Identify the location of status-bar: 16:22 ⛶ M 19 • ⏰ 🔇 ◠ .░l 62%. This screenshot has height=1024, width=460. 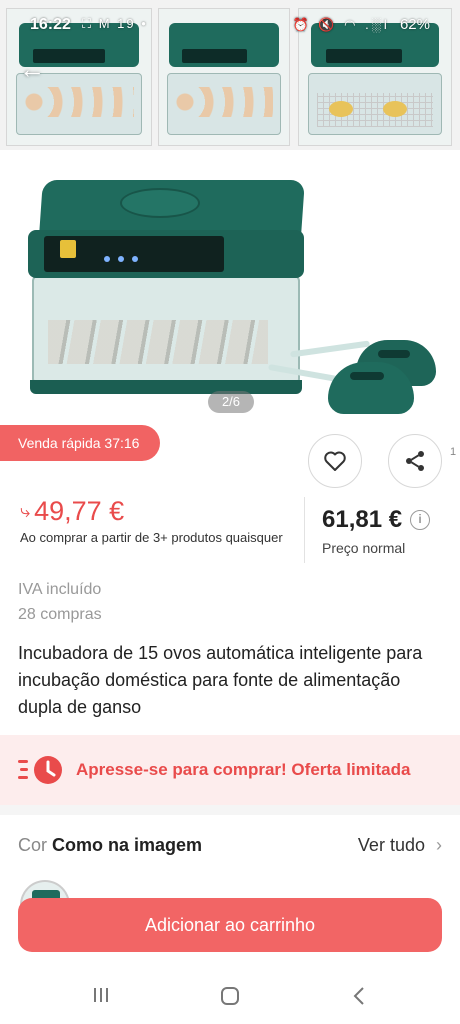
(230, 27).